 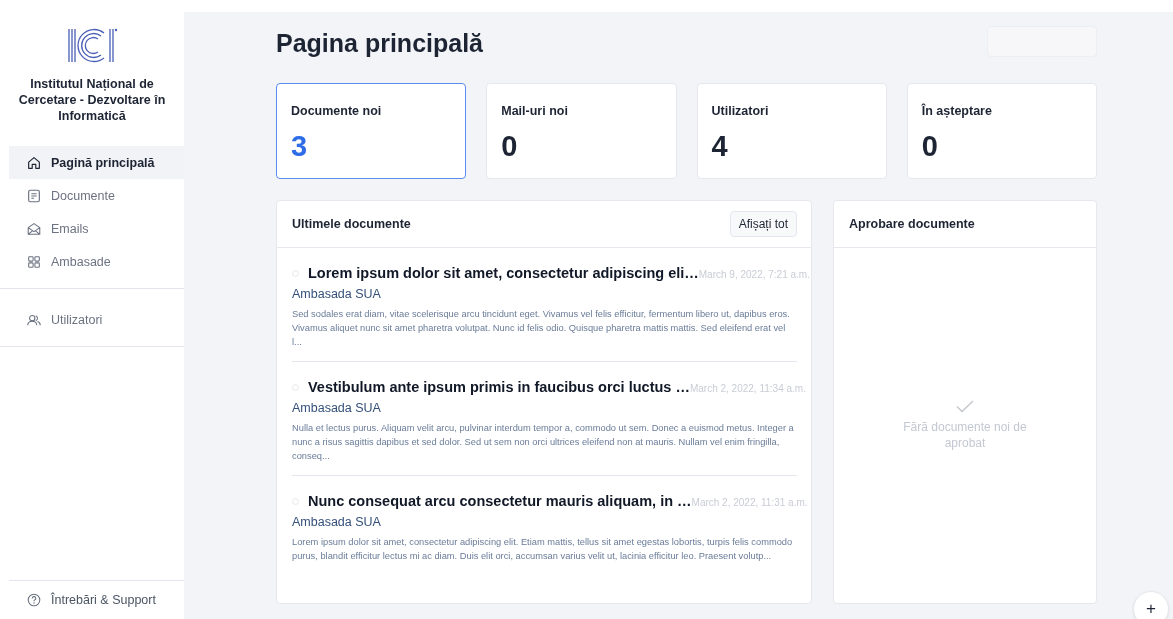 What do you see at coordinates (300, 146) in the screenshot?
I see `stat-value: 3` at bounding box center [300, 146].